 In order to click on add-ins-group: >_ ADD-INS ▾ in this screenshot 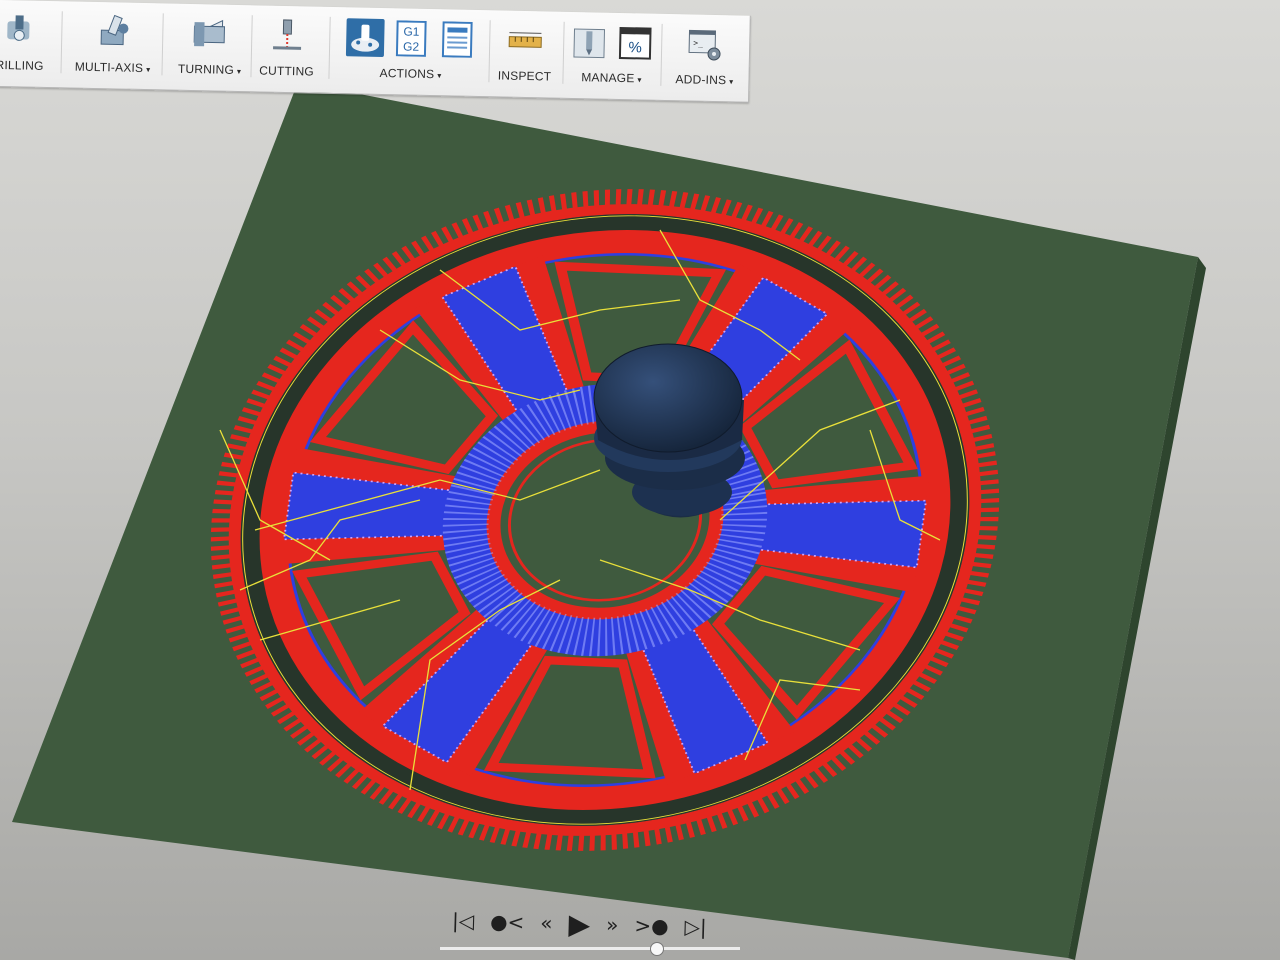, I will do `click(704, 58)`.